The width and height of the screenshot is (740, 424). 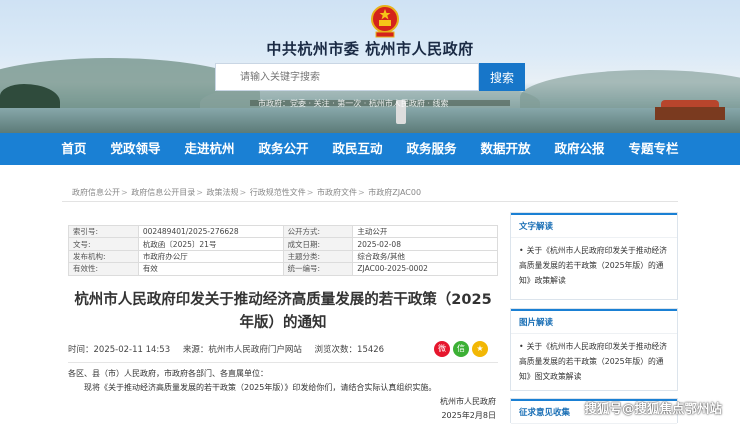 What do you see at coordinates (506, 149) in the screenshot?
I see `nav-item-open-data: 数据开放` at bounding box center [506, 149].